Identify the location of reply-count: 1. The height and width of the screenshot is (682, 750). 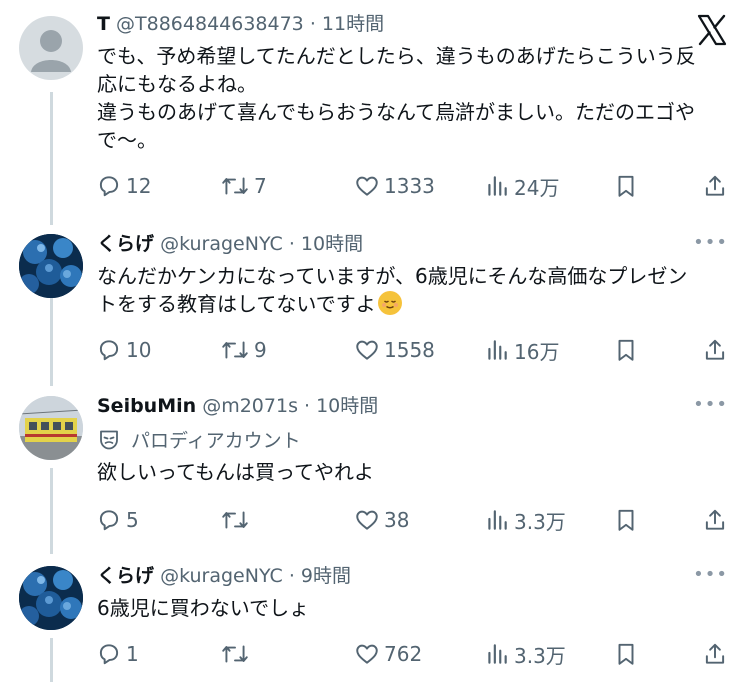
(132, 654).